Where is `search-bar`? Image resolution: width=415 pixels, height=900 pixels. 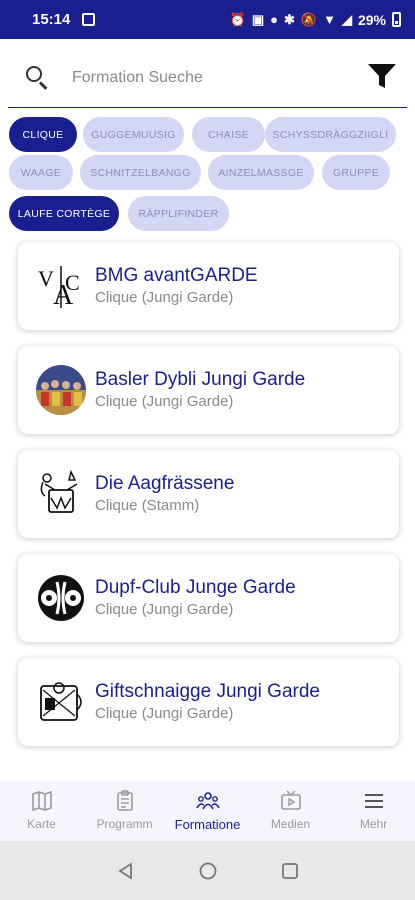 search-bar is located at coordinates (207, 78).